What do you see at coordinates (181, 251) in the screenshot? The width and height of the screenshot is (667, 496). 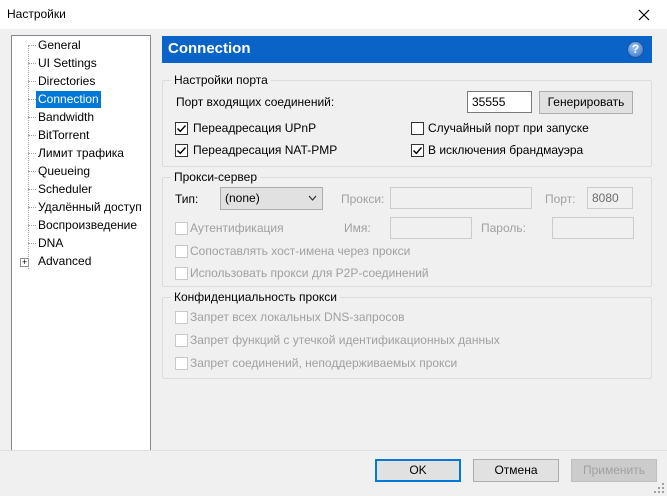 I see `resolve-hostnames-checkbox` at bounding box center [181, 251].